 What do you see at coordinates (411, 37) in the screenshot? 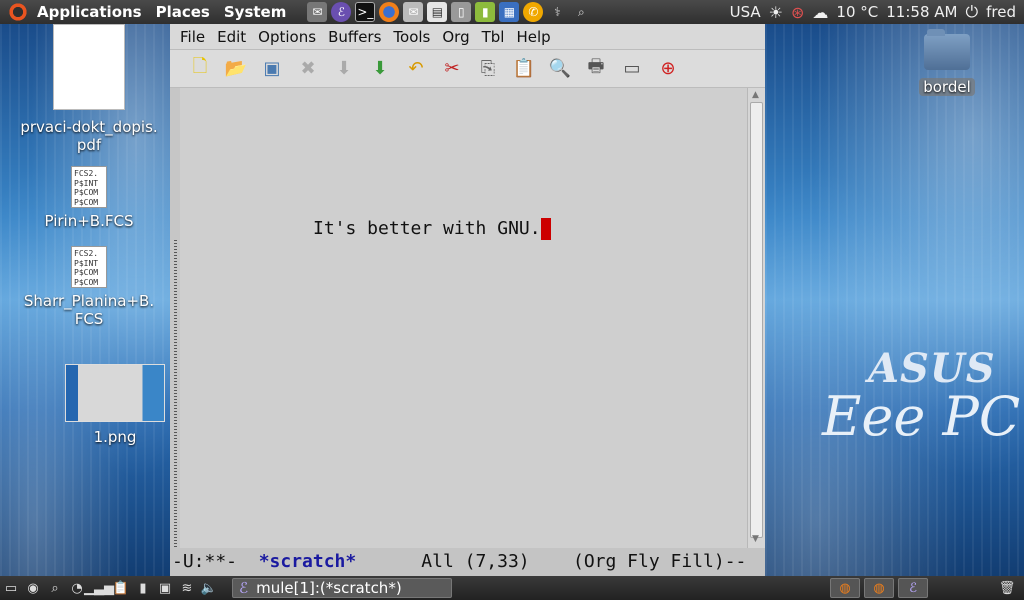
I see `menu-tools: Tools` at bounding box center [411, 37].